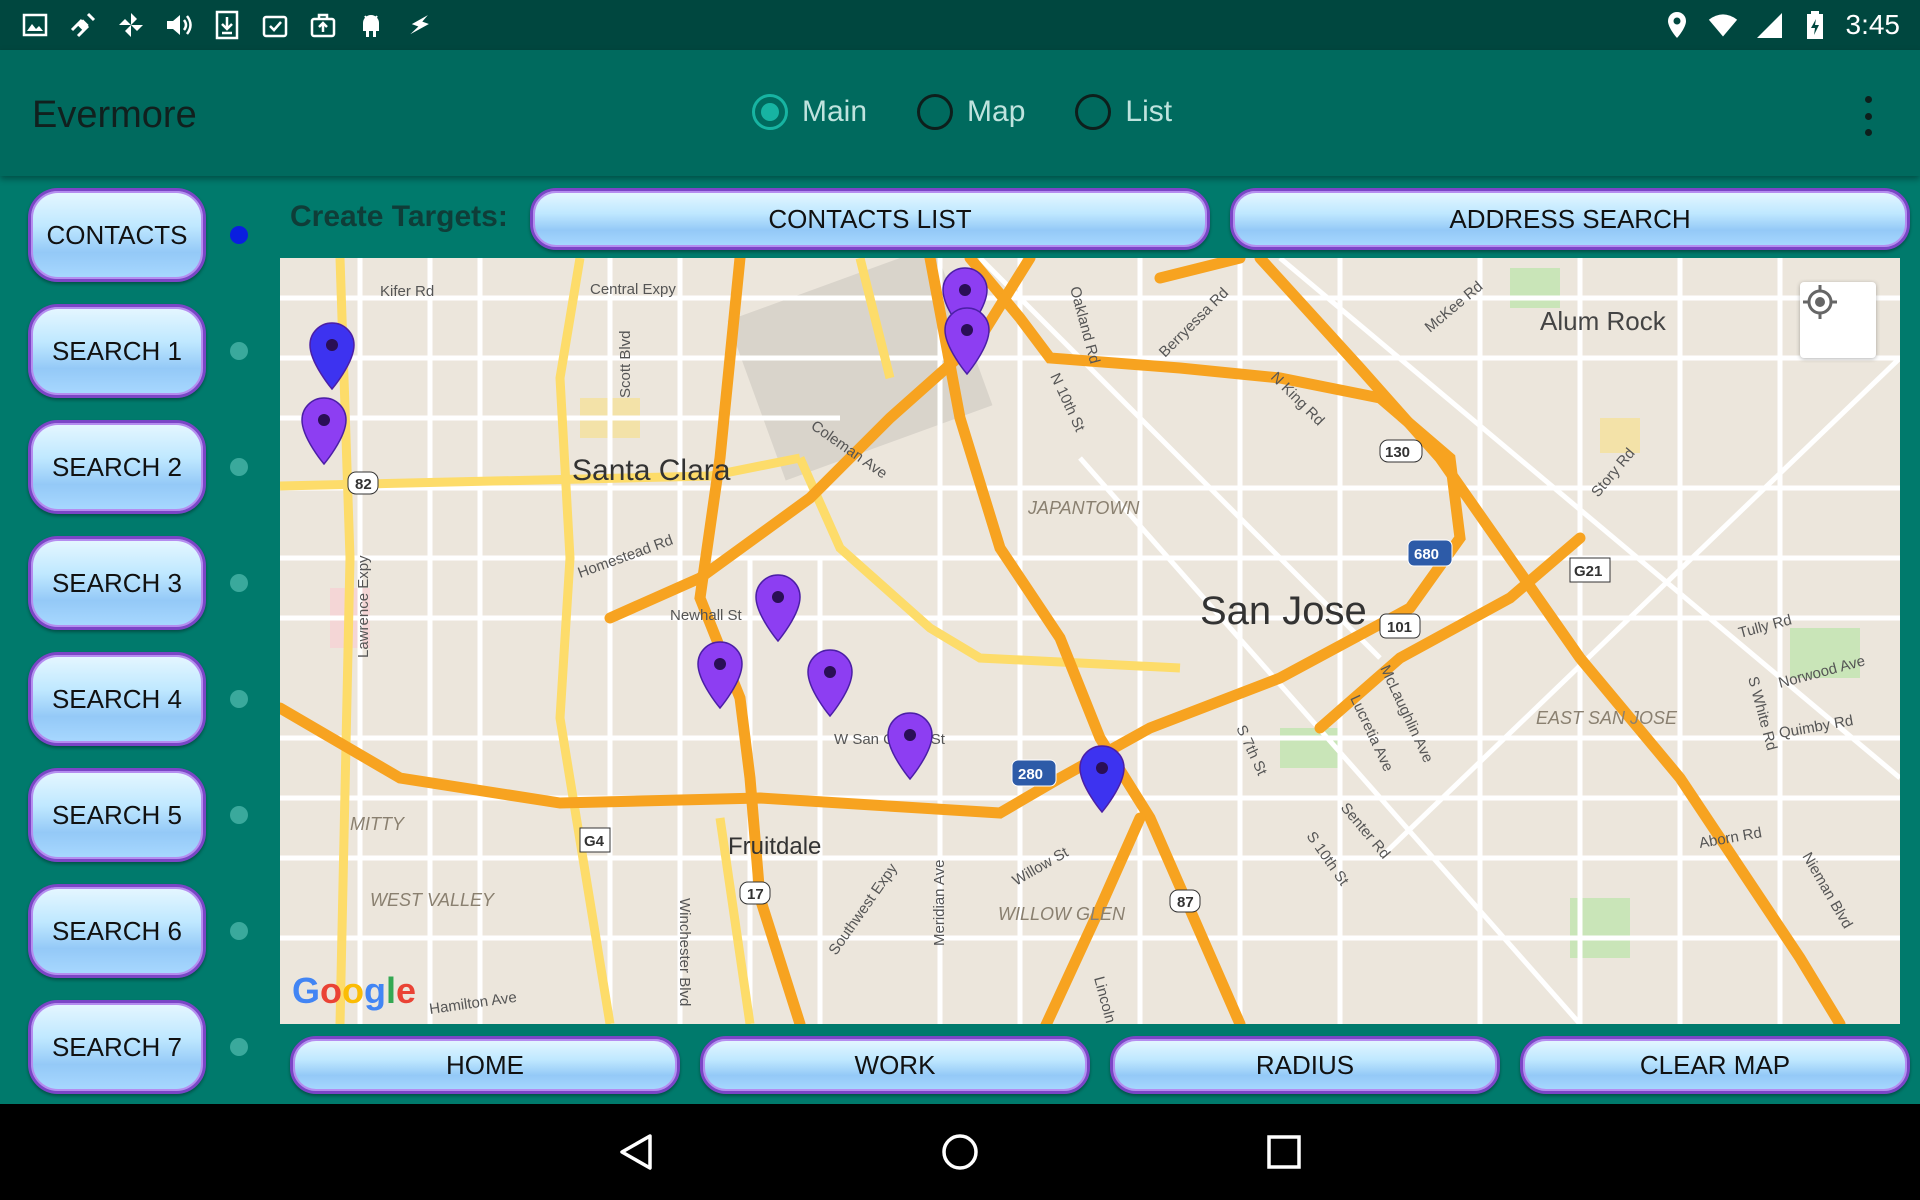 The width and height of the screenshot is (1920, 1200). I want to click on shield-g4: G4, so click(594, 841).